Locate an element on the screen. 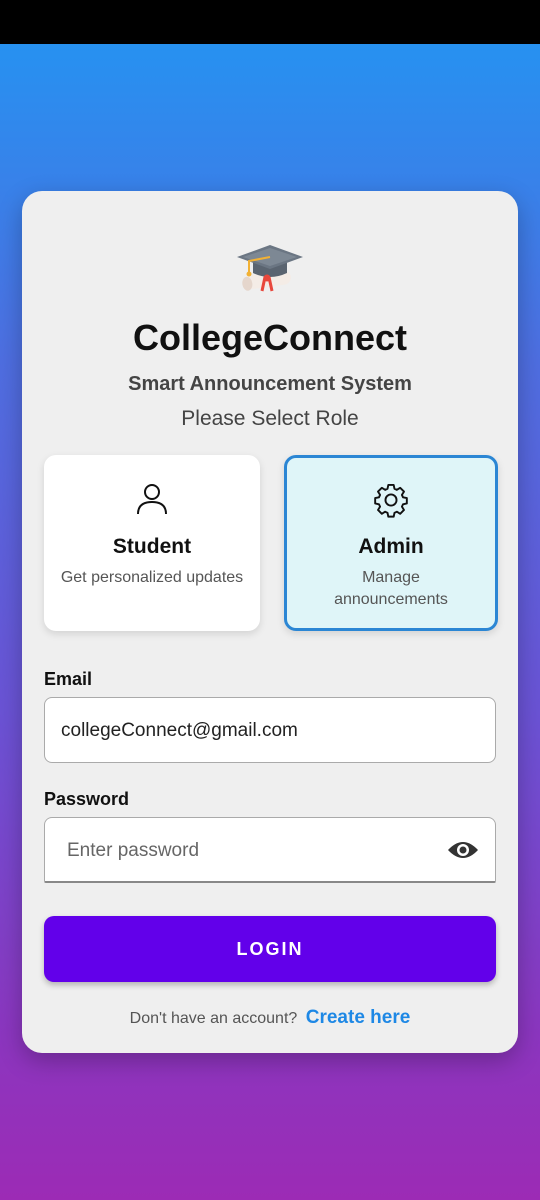  role-prompt: Please Select Role is located at coordinates (270, 418).